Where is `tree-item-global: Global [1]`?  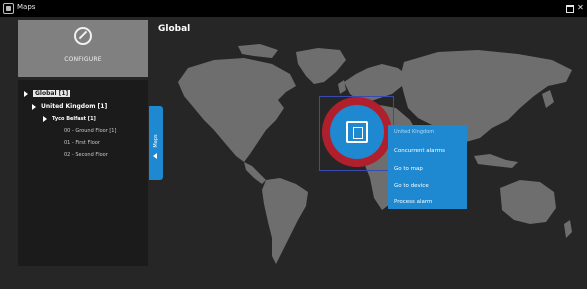
tree-item-global: Global [1] is located at coordinates (47, 93).